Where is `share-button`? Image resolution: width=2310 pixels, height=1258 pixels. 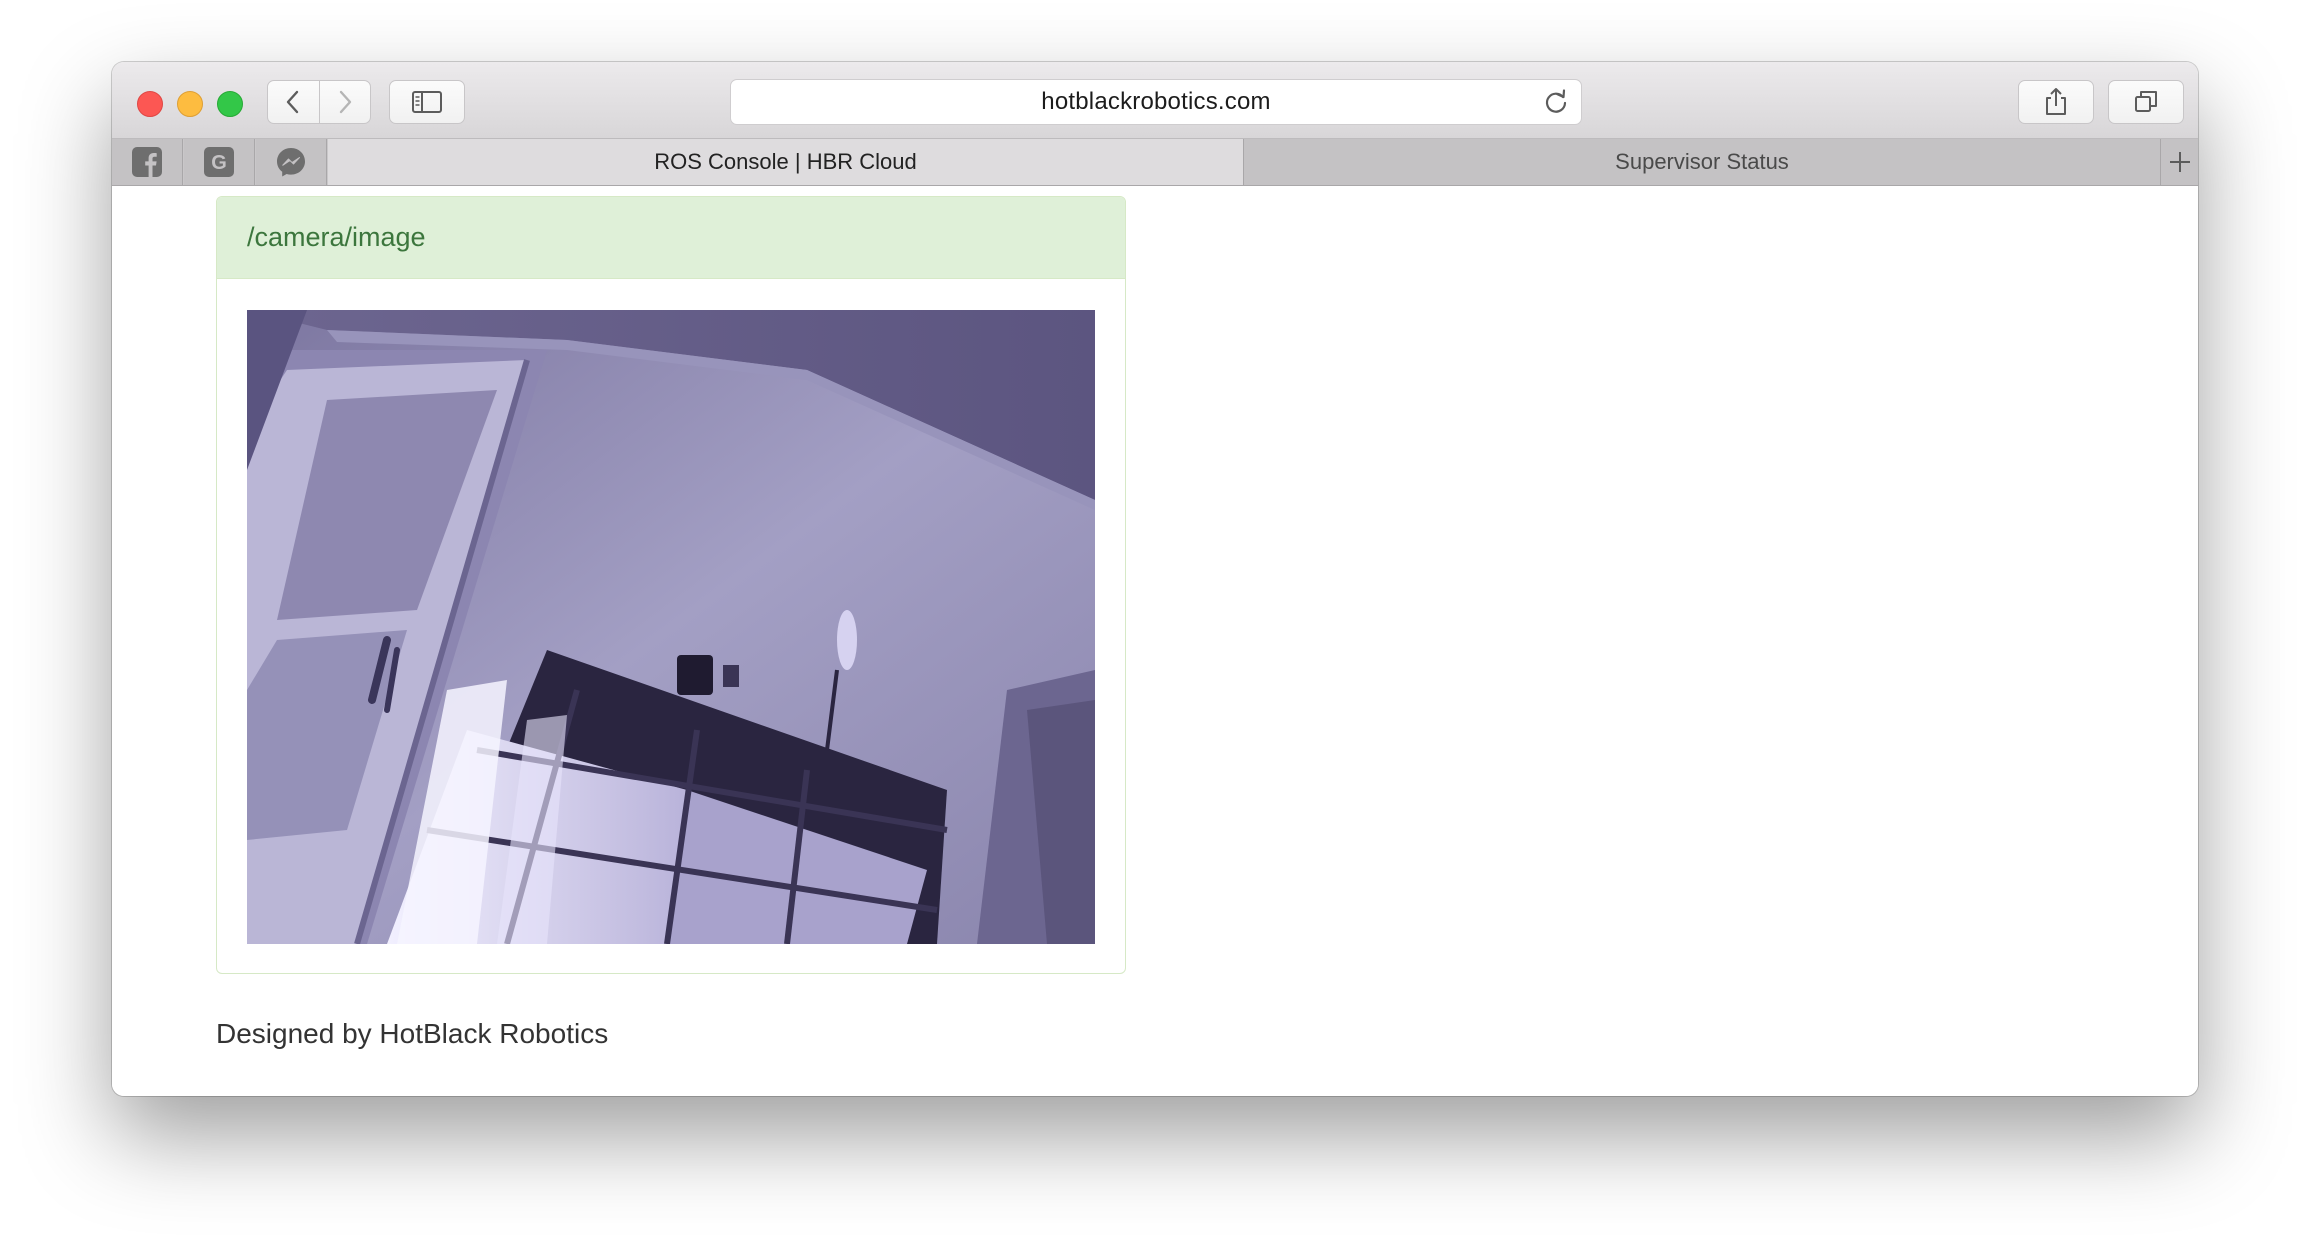 share-button is located at coordinates (2056, 102).